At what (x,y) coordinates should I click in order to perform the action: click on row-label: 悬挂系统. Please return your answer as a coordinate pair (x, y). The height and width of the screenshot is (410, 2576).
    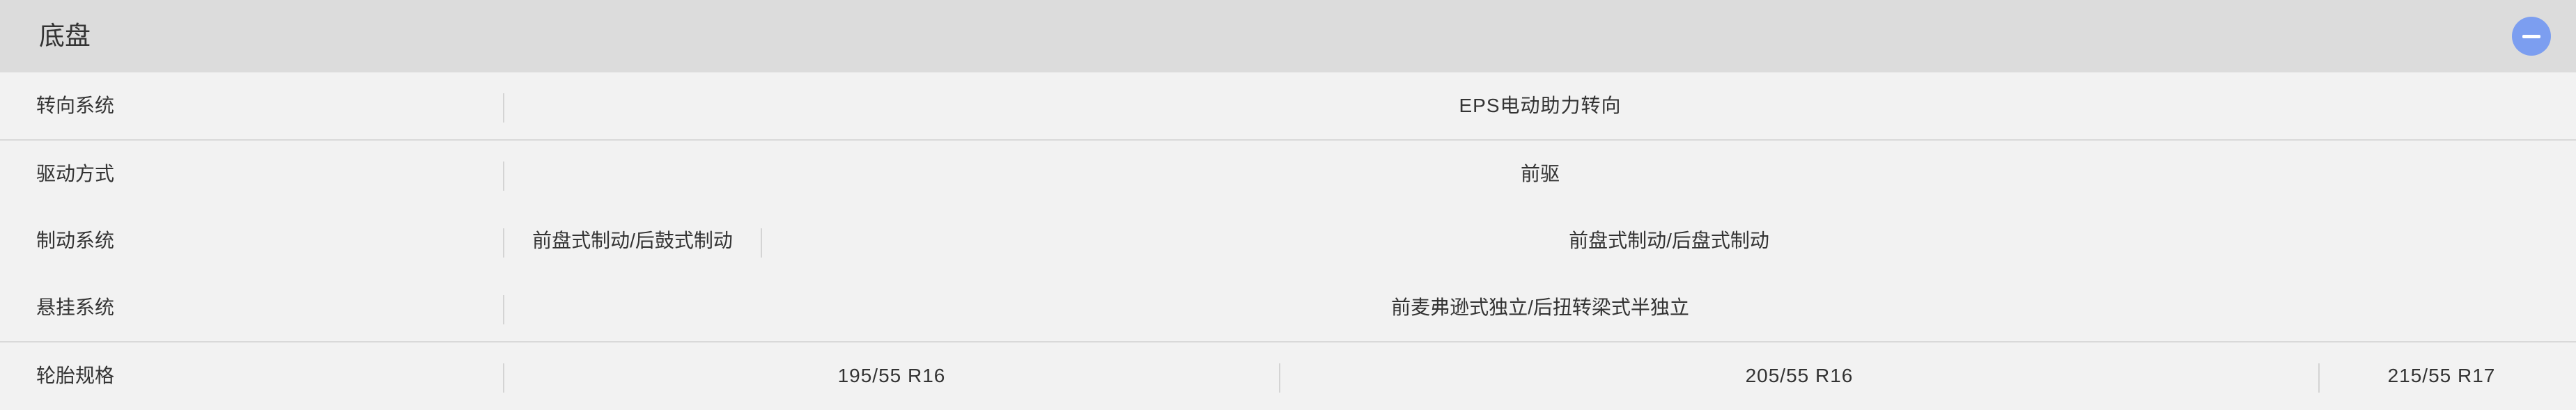
    Looking at the image, I should click on (75, 307).